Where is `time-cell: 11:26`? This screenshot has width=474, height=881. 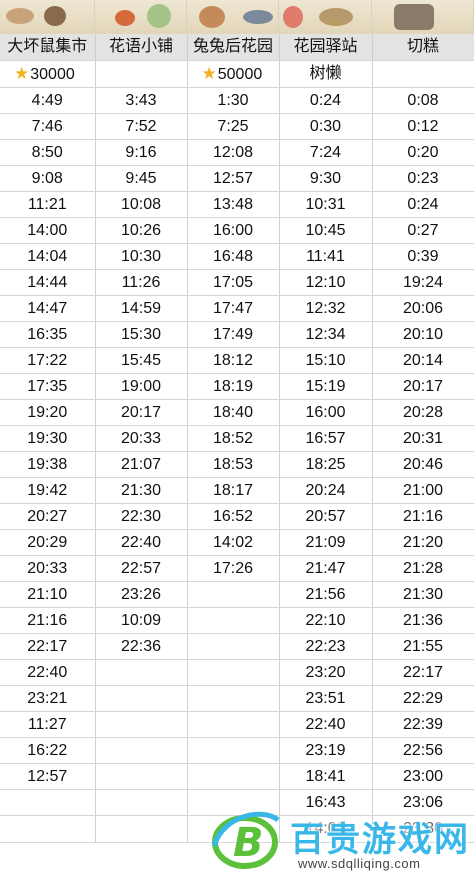 time-cell: 11:26 is located at coordinates (141, 282).